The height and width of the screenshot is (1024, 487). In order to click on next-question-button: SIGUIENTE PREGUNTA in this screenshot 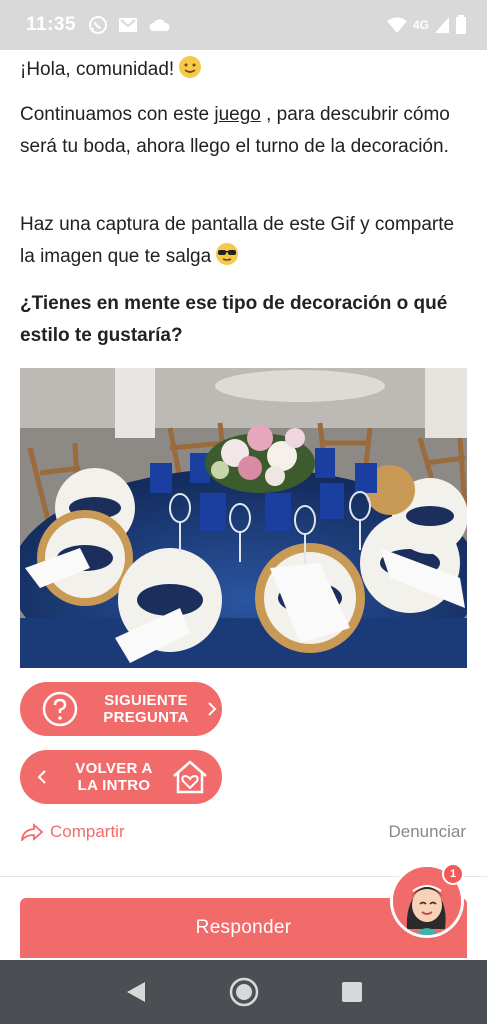, I will do `click(121, 709)`.